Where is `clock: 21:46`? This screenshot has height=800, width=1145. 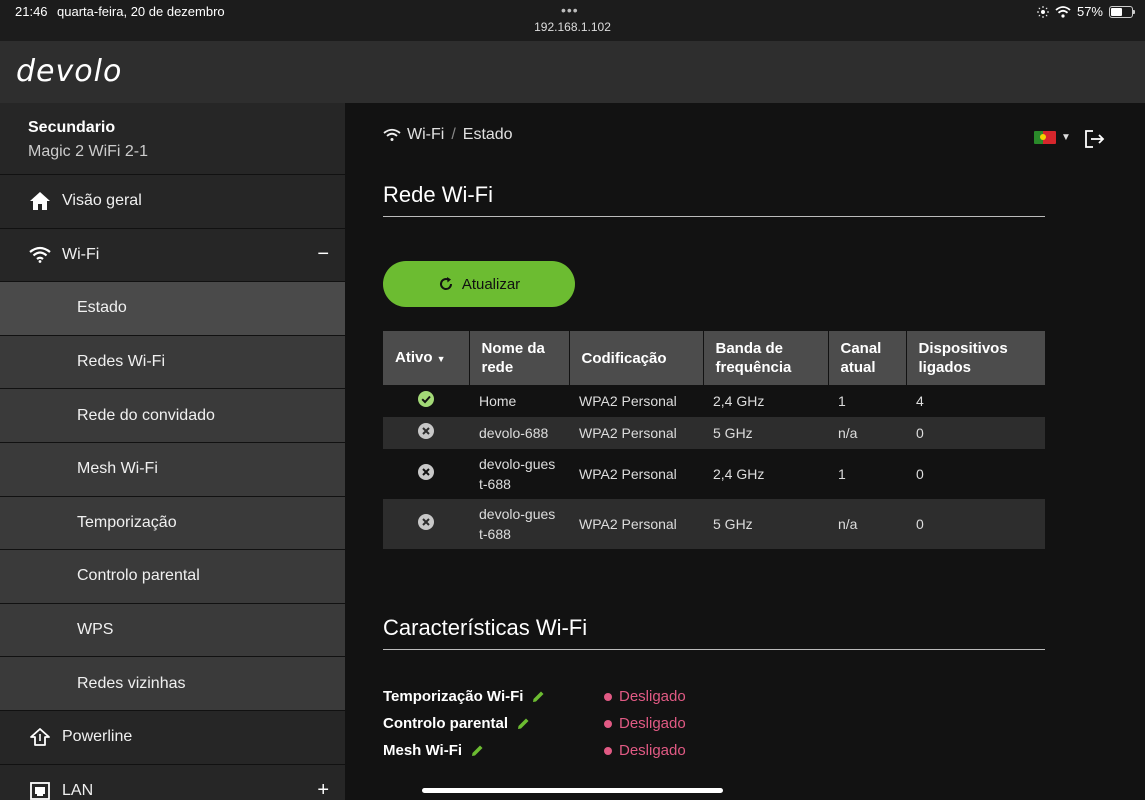 clock: 21:46 is located at coordinates (31, 11).